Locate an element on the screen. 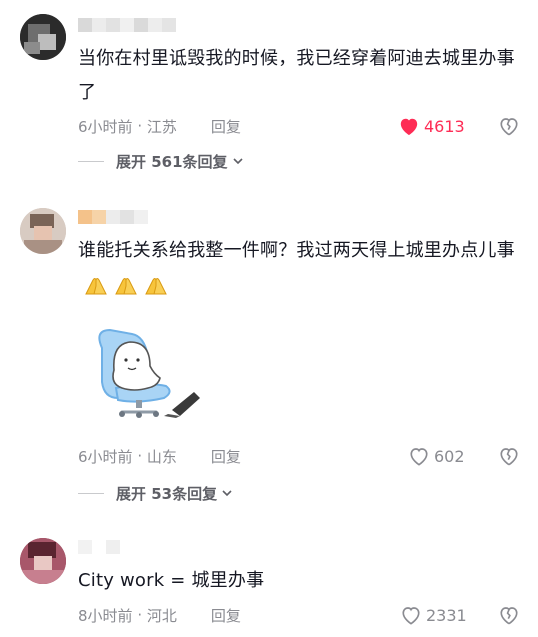 The image size is (538, 637). comment-text: 谁能托关系给我整一件啊？我过两天得上城里办点儿事 is located at coordinates (302, 268).